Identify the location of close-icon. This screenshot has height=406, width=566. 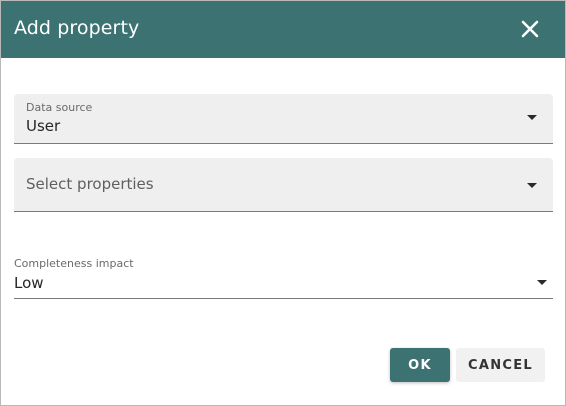
(530, 29).